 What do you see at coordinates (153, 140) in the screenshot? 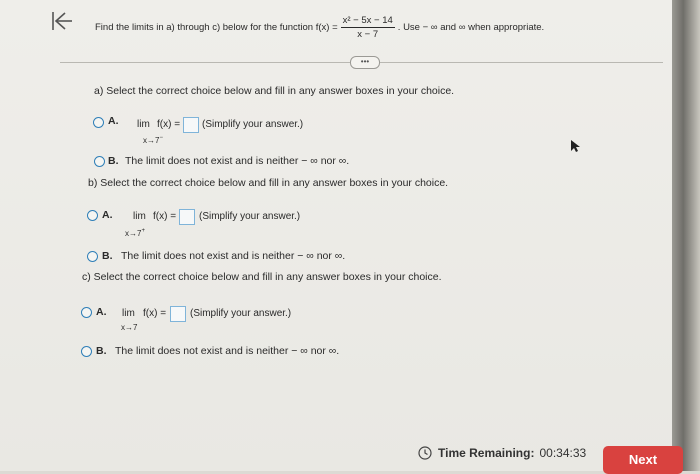
I see `part-a-approach: x→7−` at bounding box center [153, 140].